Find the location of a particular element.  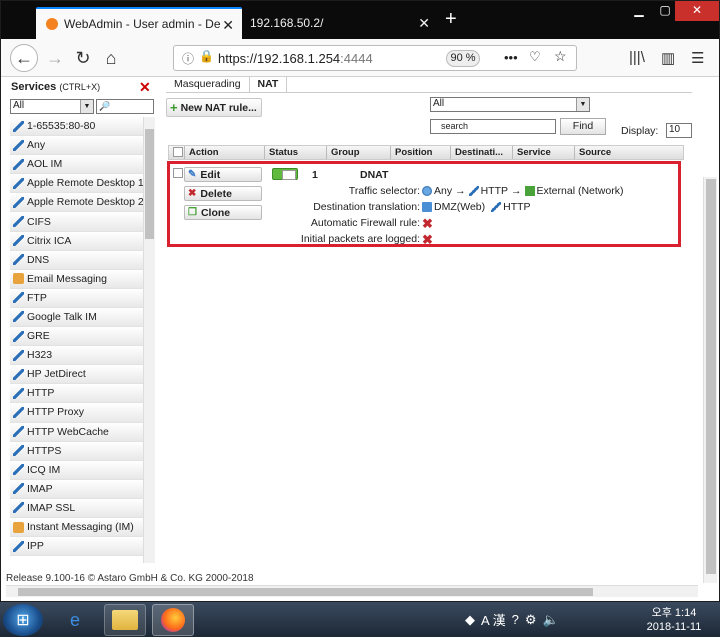

service-item: FTP is located at coordinates (76, 298).